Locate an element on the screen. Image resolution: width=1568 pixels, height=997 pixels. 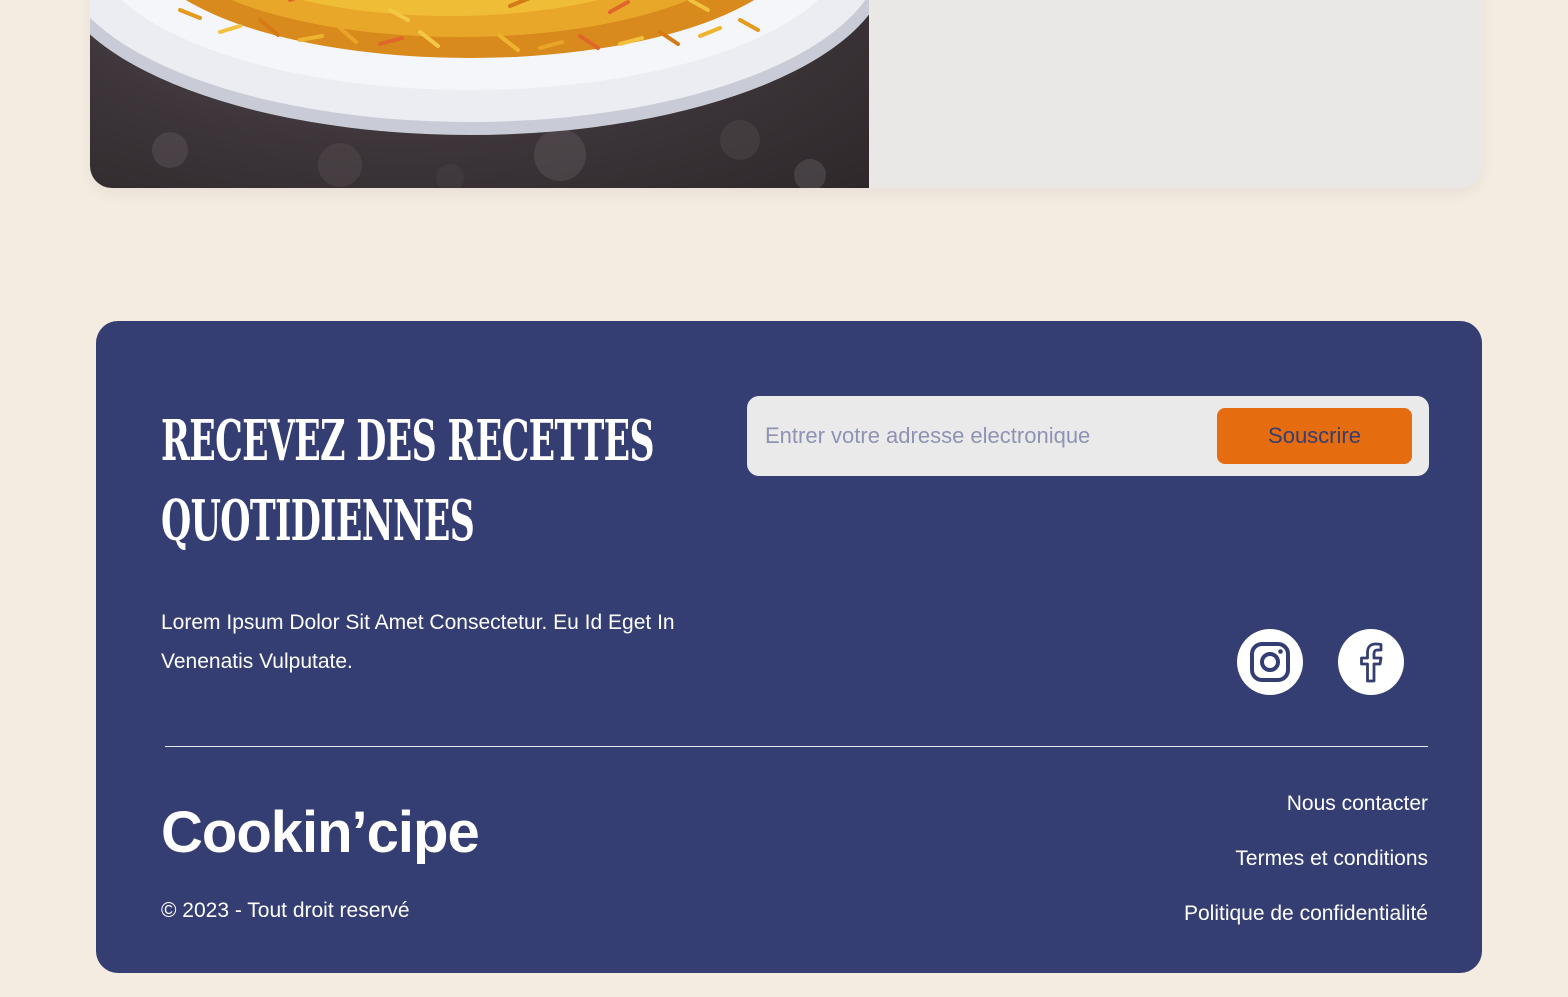
social-links is located at coordinates (1320, 662).